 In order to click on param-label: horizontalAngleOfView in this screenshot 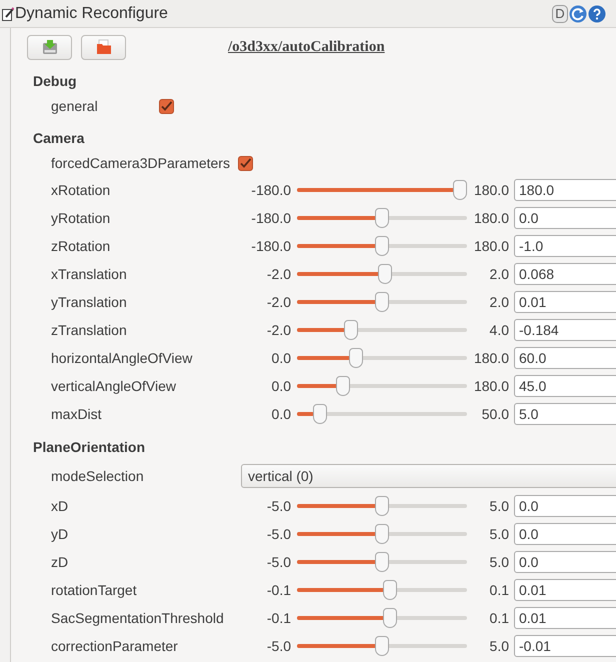, I will do `click(122, 358)`.